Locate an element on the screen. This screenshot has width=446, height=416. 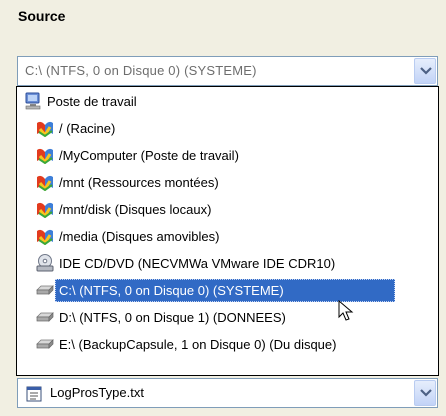
source-combobox-value: C:\ (NTFS, 0 on Disque 0) (SYSTEME) is located at coordinates (141, 70).